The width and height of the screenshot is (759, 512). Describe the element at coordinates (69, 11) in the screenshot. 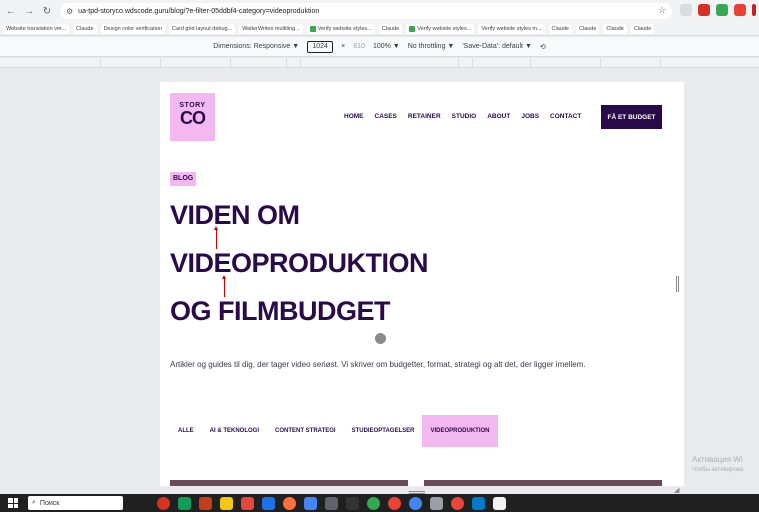

I see `site-info-icon: ⚙` at that location.